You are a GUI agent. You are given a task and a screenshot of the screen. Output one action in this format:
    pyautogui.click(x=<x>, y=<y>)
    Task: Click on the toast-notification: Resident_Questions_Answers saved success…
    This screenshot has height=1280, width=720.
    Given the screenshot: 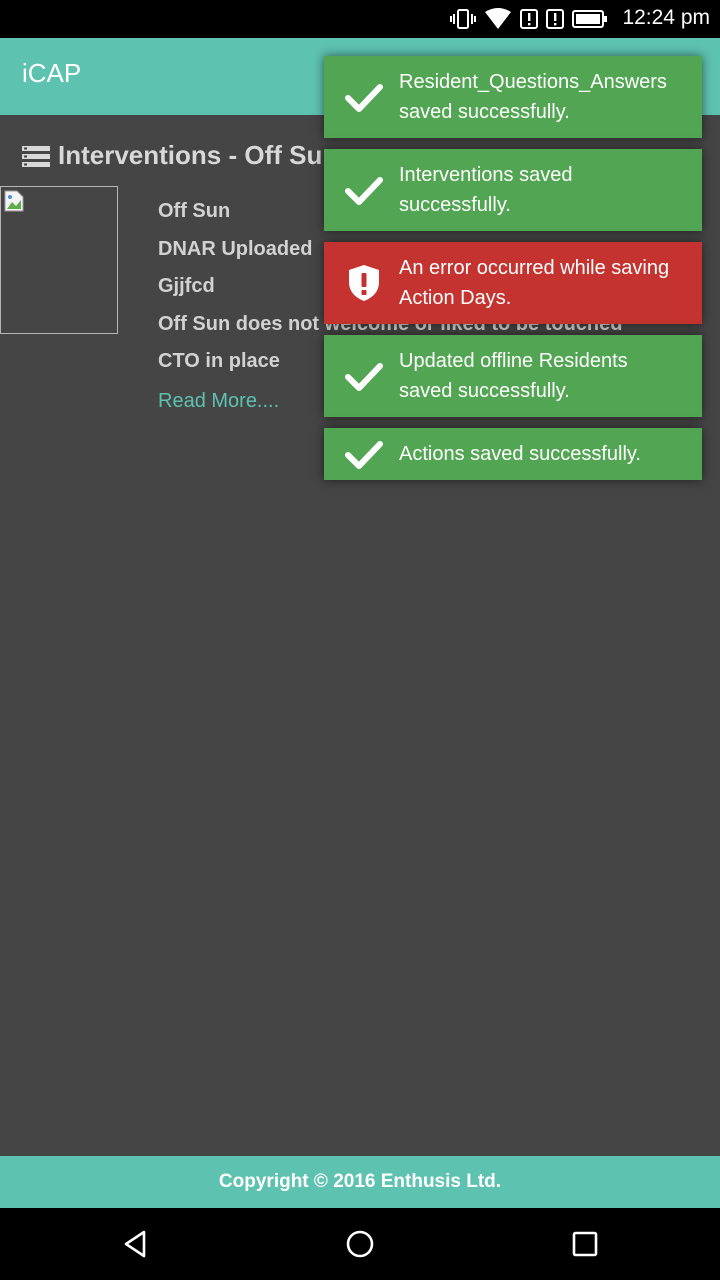 What is the action you would take?
    pyautogui.click(x=513, y=97)
    